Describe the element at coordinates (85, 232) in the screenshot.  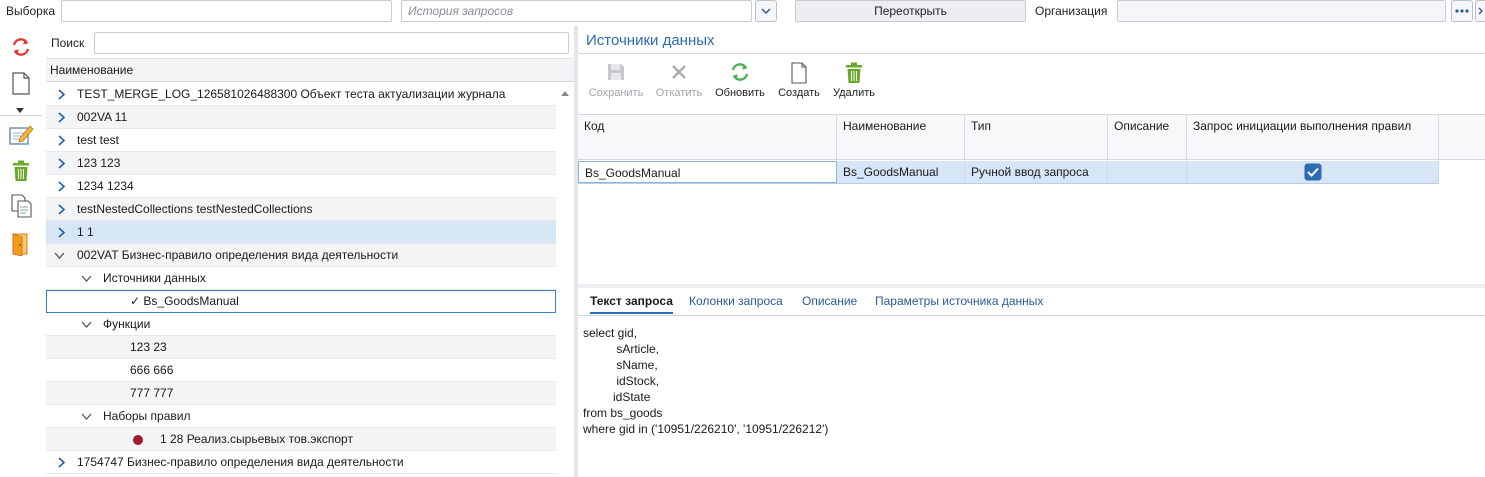
I see `tree-row-label: 1 1` at that location.